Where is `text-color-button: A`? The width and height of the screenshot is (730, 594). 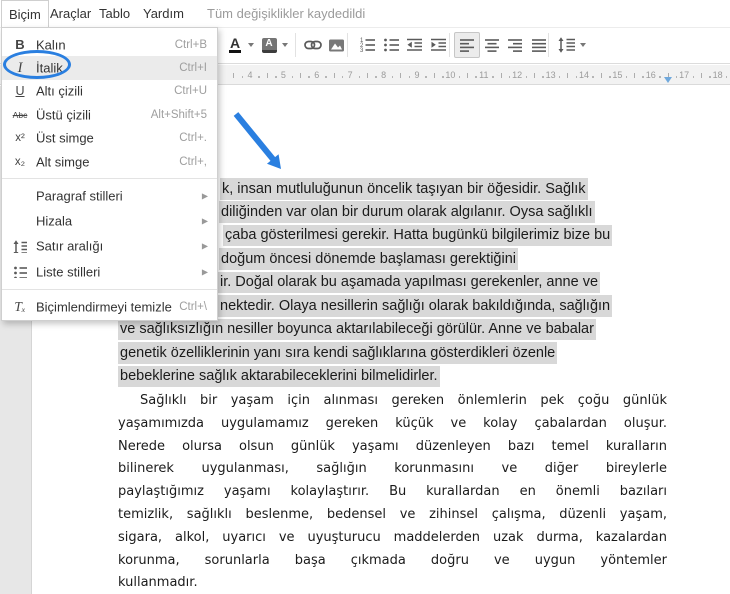
text-color-button: A is located at coordinates (235, 45).